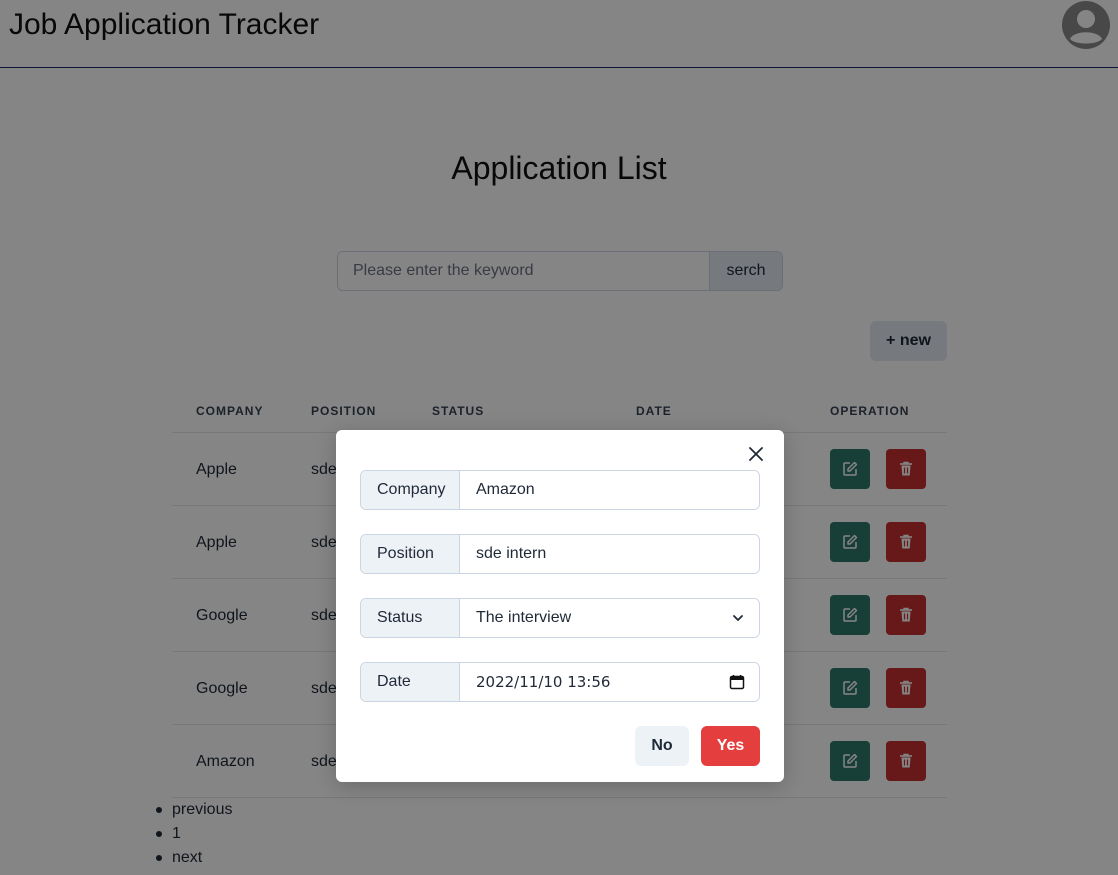 The height and width of the screenshot is (875, 1118). Describe the element at coordinates (609, 618) in the screenshot. I see `status-select: The interview` at that location.